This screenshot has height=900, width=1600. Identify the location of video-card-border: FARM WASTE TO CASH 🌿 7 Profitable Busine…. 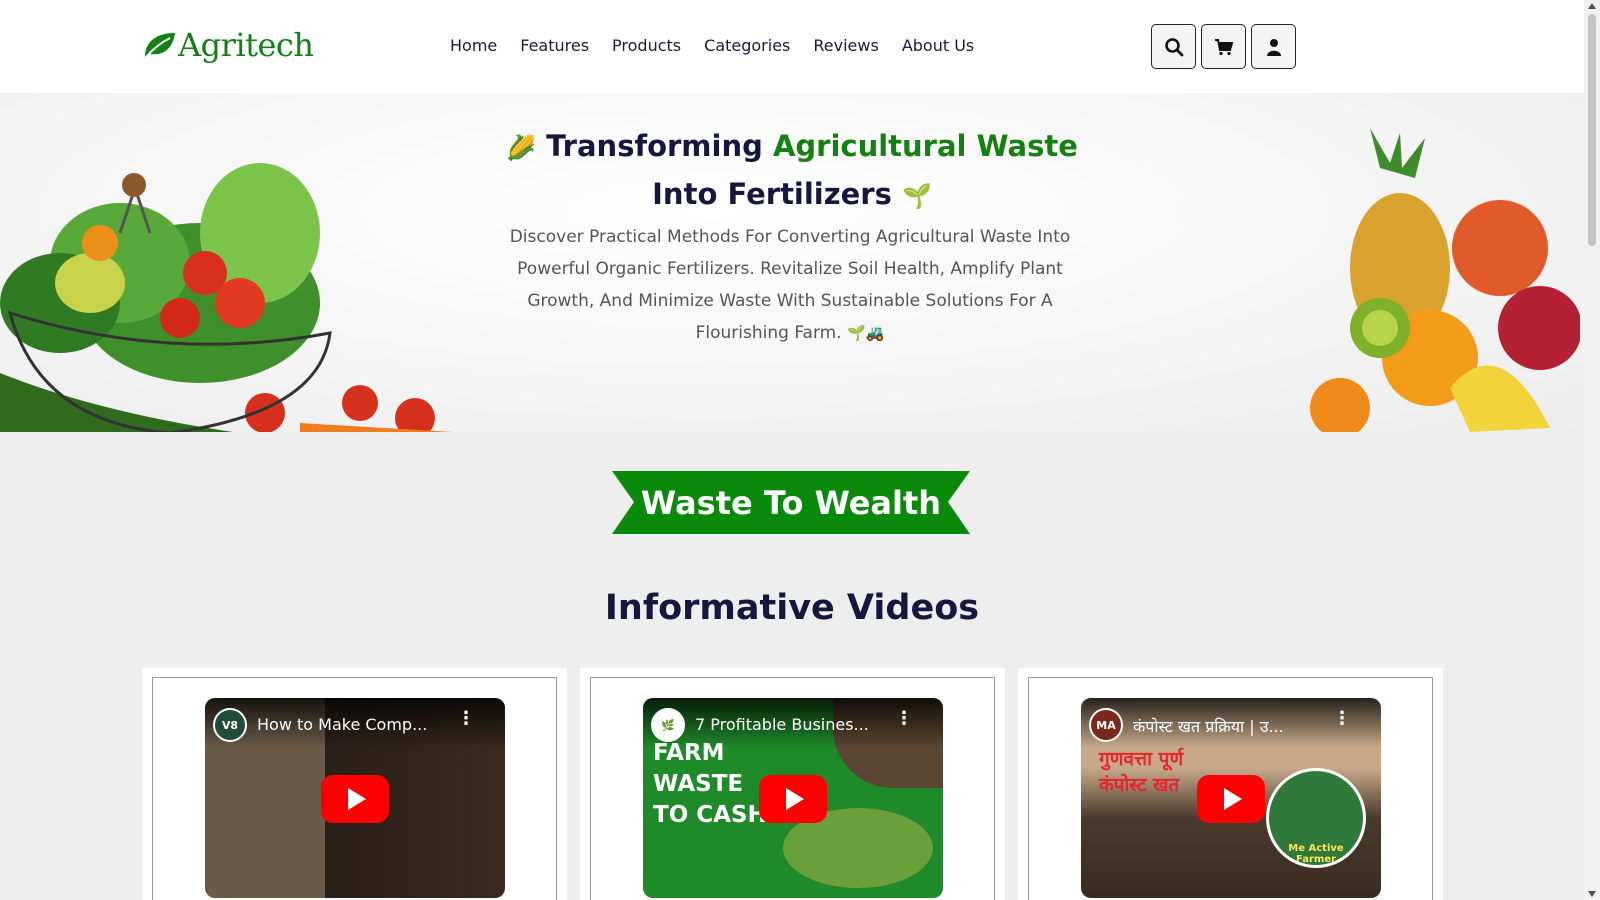
(792, 788).